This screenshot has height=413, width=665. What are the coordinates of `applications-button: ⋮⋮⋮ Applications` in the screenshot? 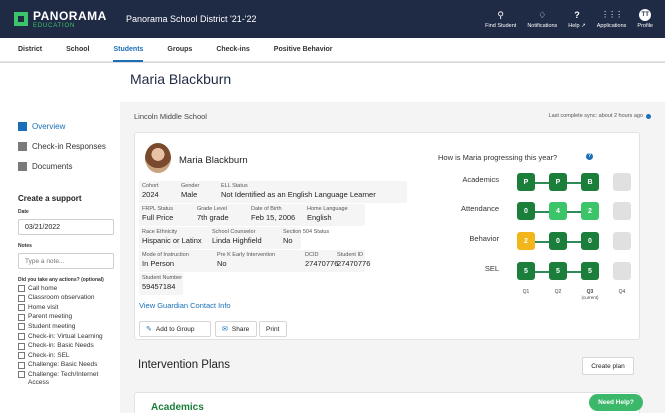 It's located at (612, 19).